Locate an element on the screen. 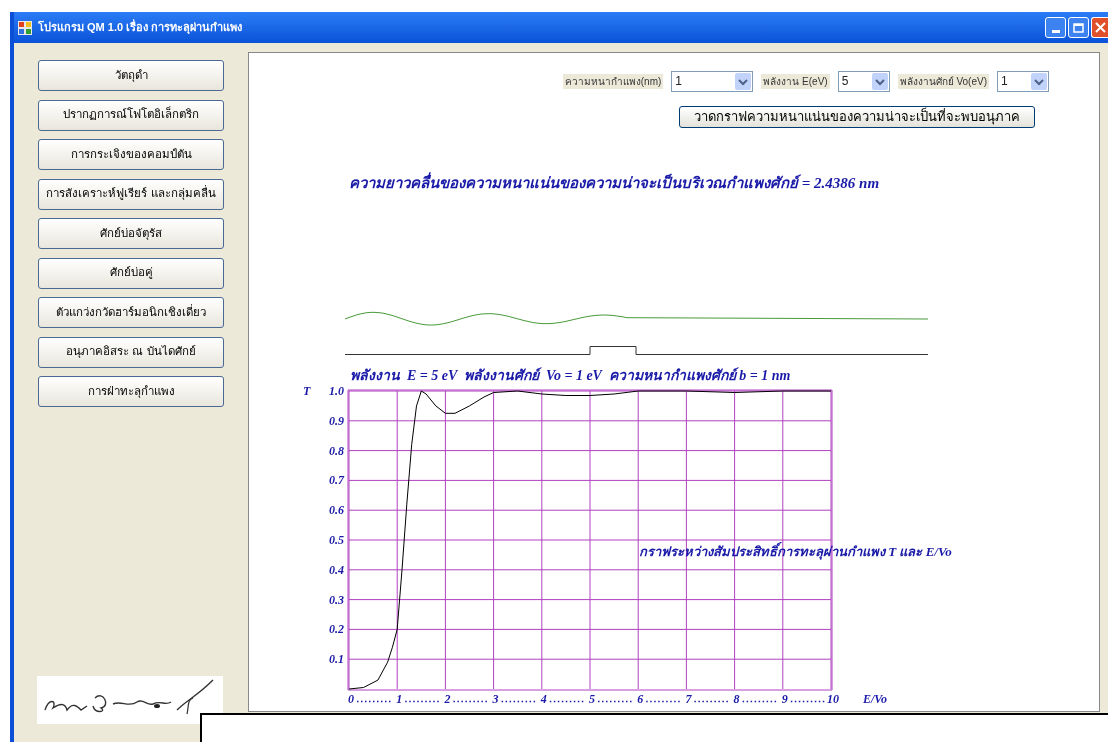  y-tick-label: 0.1 is located at coordinates (336, 659).